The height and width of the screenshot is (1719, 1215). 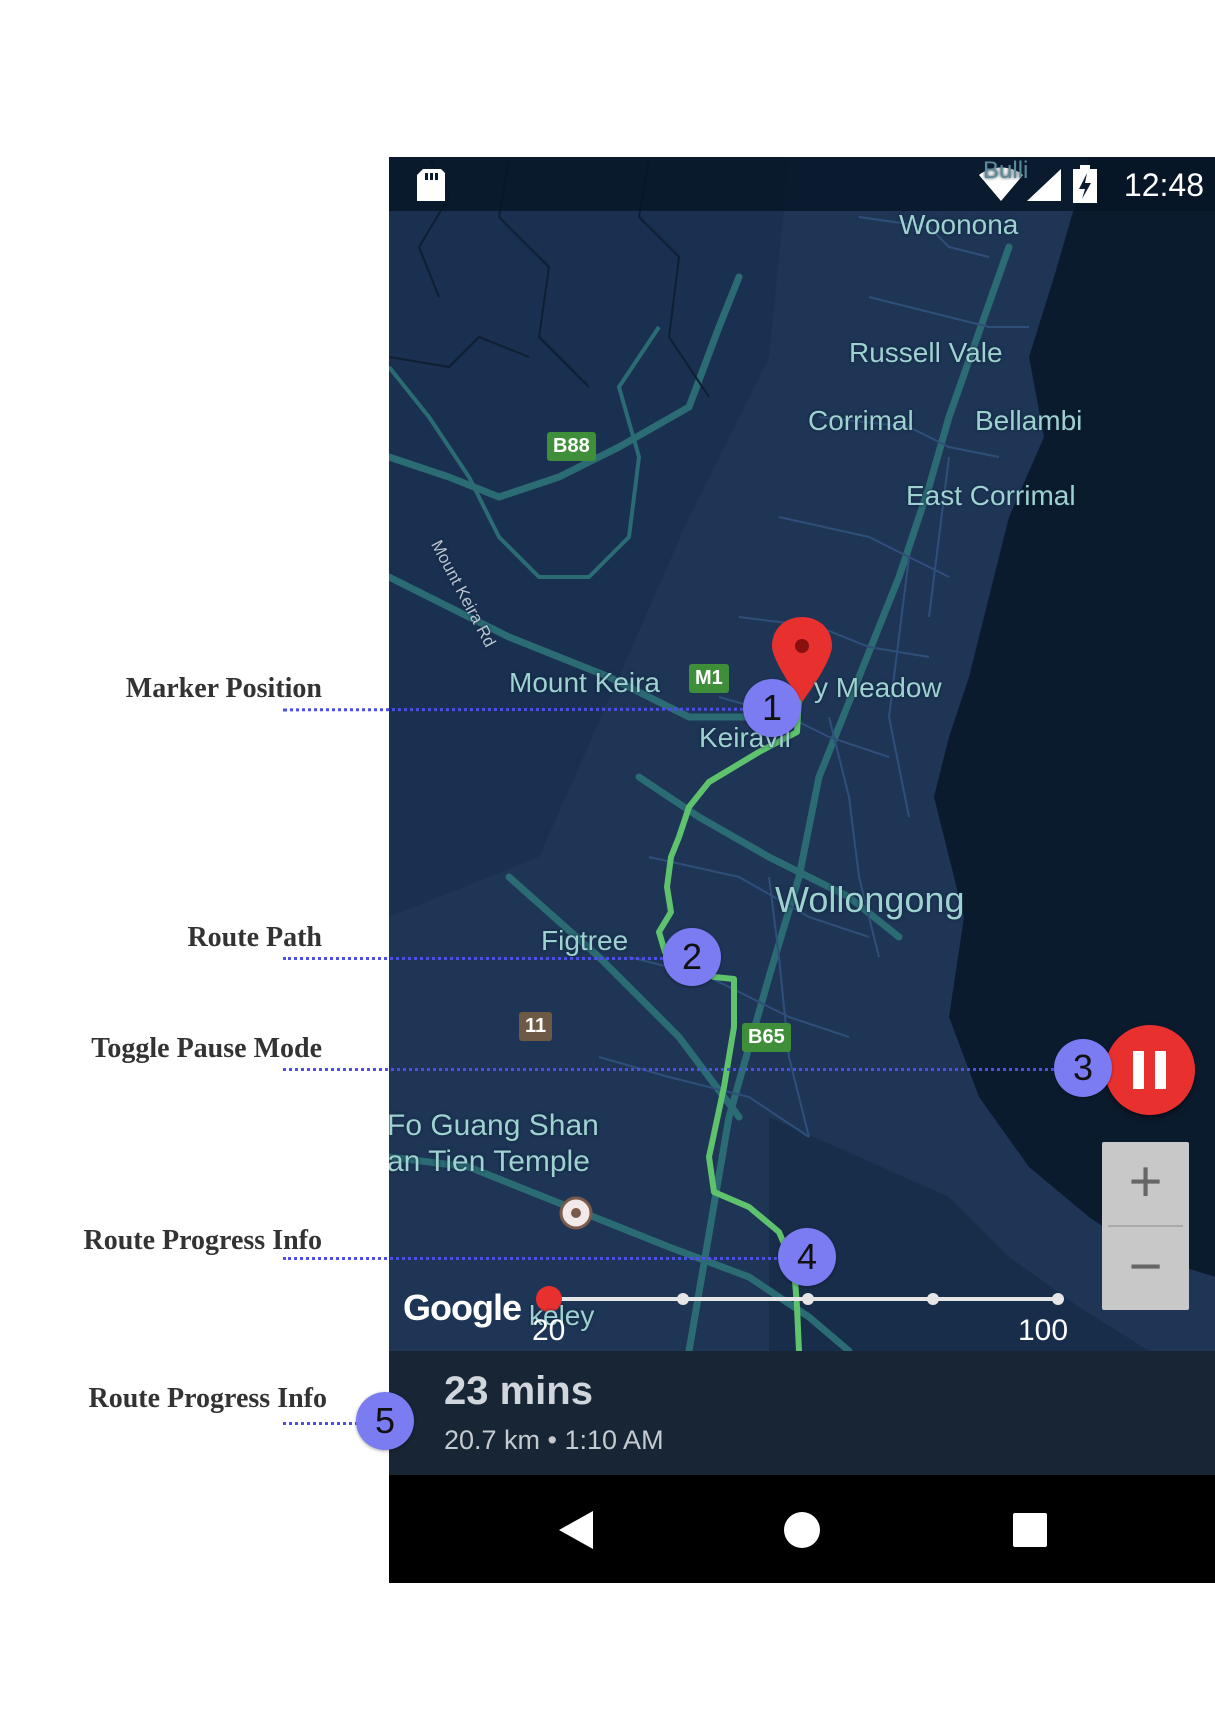 What do you see at coordinates (1145, 1268) in the screenshot?
I see `zoom-out-button: −` at bounding box center [1145, 1268].